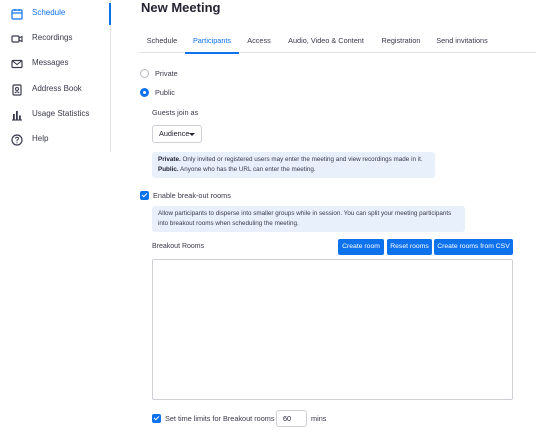 The width and height of the screenshot is (536, 433). I want to click on sidebar-item-label: Address Book, so click(57, 88).